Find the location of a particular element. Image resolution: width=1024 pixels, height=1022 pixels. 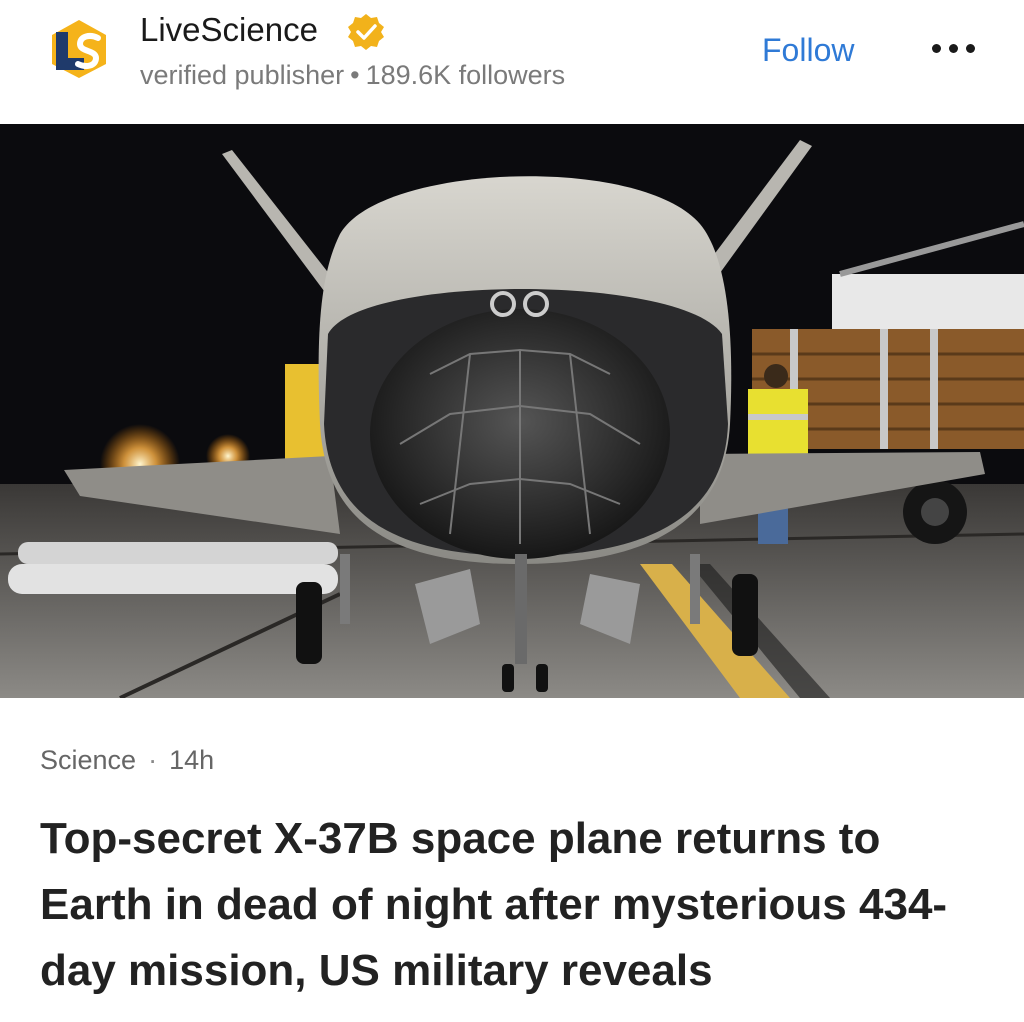

article-category: Science is located at coordinates (88, 760).